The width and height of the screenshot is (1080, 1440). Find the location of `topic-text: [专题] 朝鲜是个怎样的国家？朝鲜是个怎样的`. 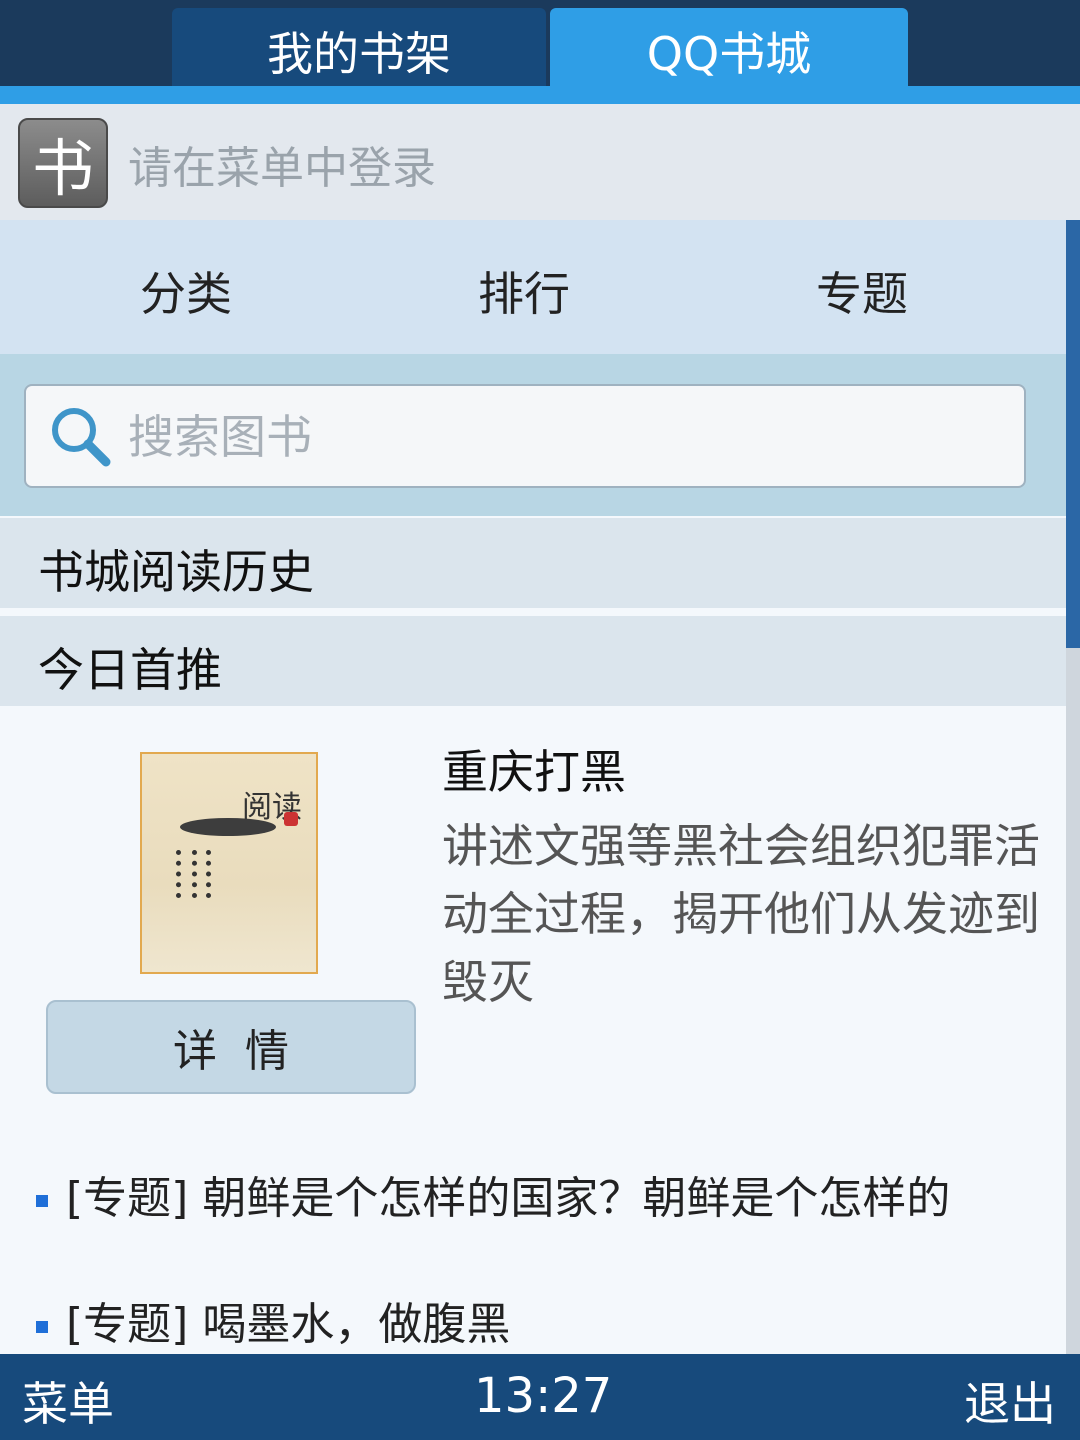

topic-text: [专题] 朝鲜是个怎样的国家？朝鲜是个怎样的 is located at coordinates (508, 1198).